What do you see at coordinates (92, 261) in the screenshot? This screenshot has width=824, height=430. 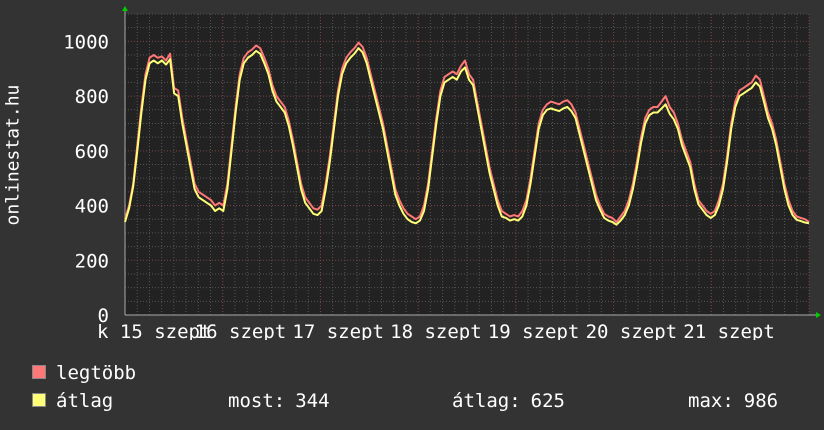 I see `y-tick-label: 200` at bounding box center [92, 261].